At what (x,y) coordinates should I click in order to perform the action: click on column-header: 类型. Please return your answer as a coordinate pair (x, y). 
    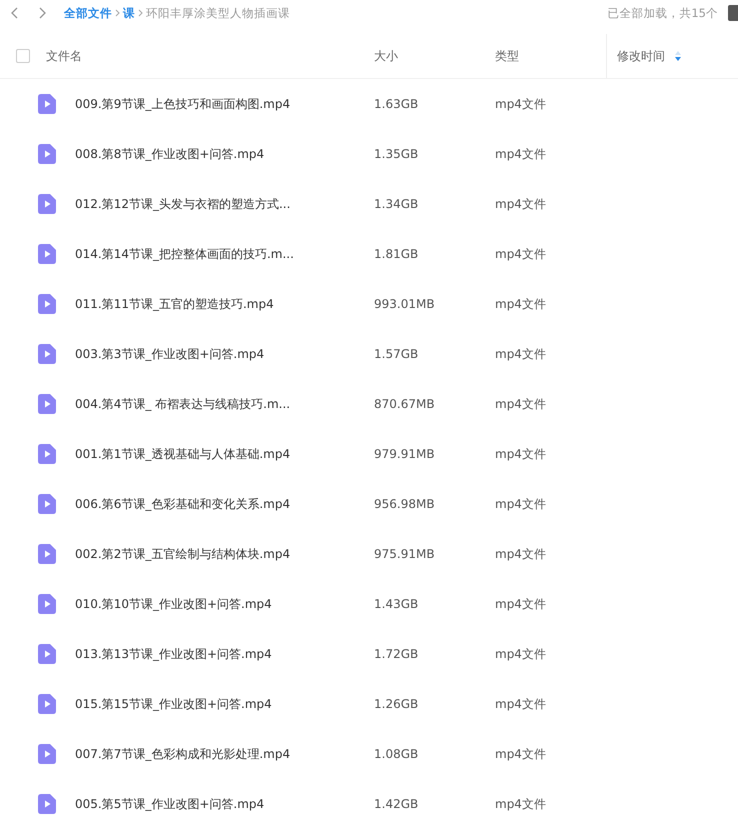
    Looking at the image, I should click on (507, 56).